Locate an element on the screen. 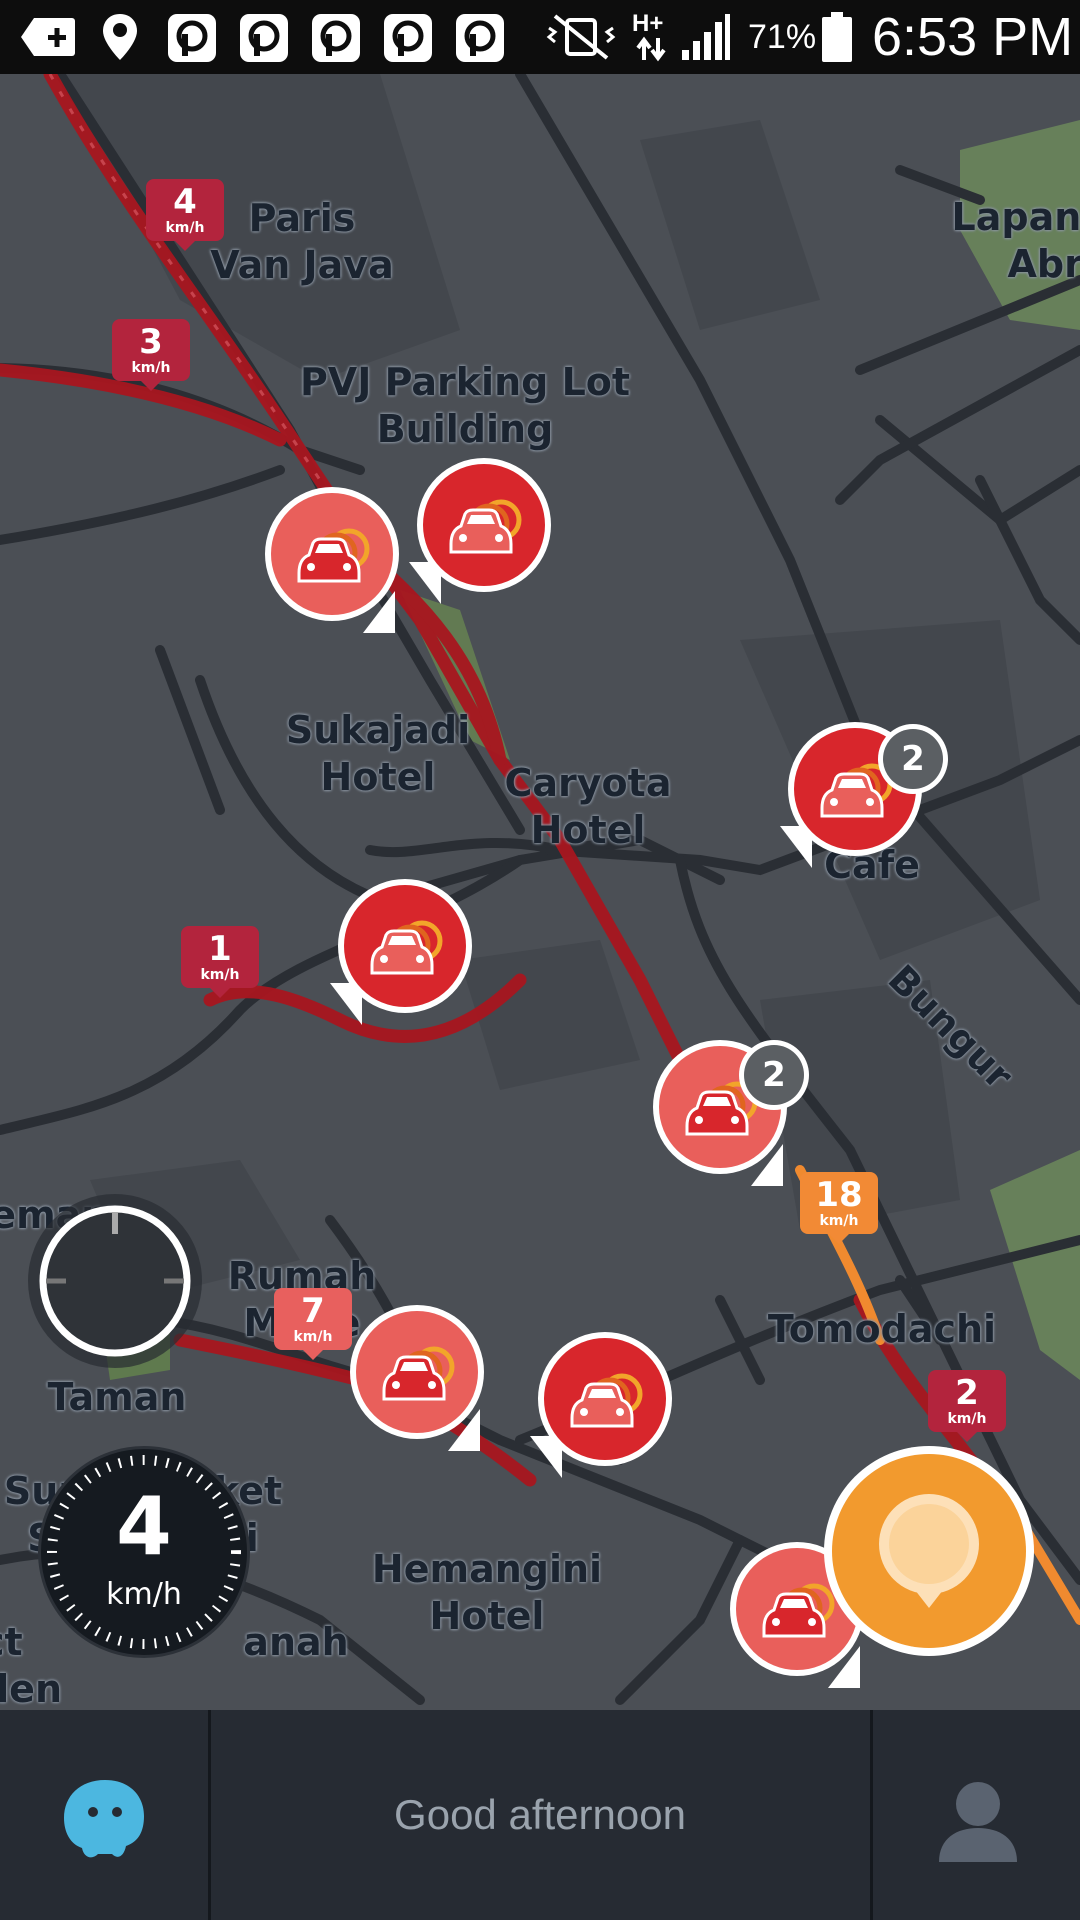 The height and width of the screenshot is (1920, 1080). profile-button is located at coordinates (976, 1815).